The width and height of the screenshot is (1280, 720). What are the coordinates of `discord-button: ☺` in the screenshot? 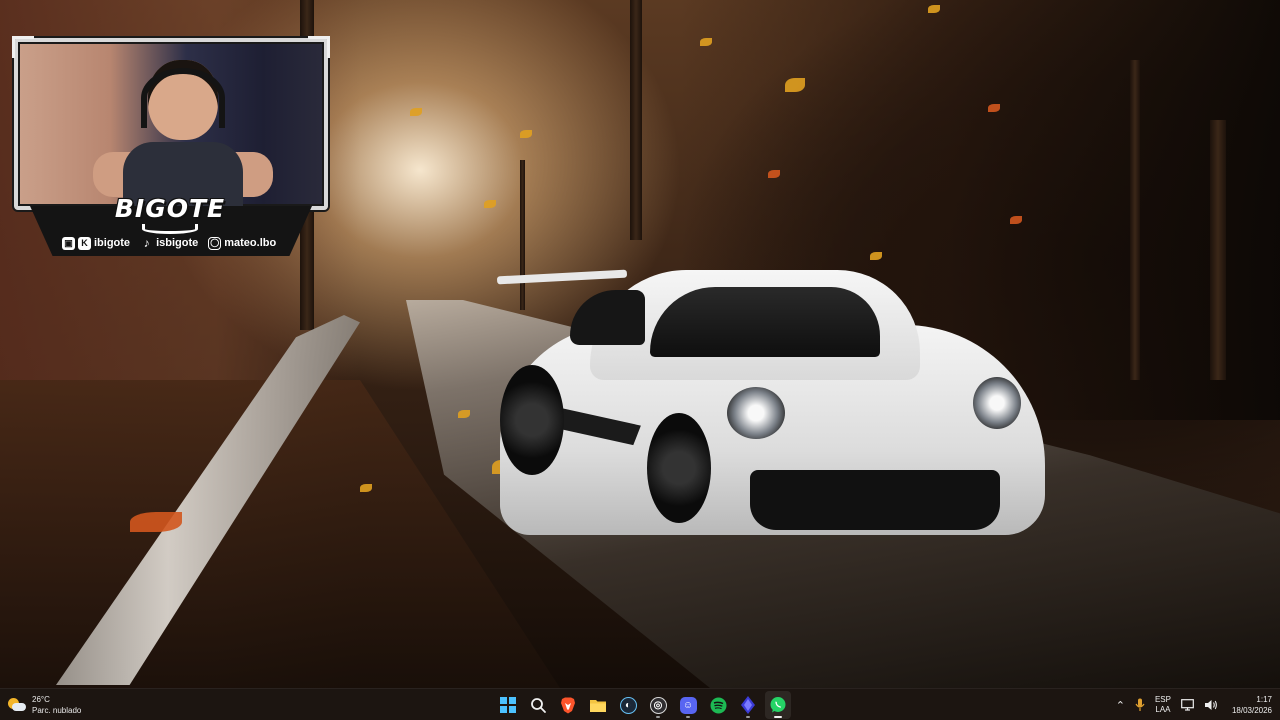 It's located at (688, 705).